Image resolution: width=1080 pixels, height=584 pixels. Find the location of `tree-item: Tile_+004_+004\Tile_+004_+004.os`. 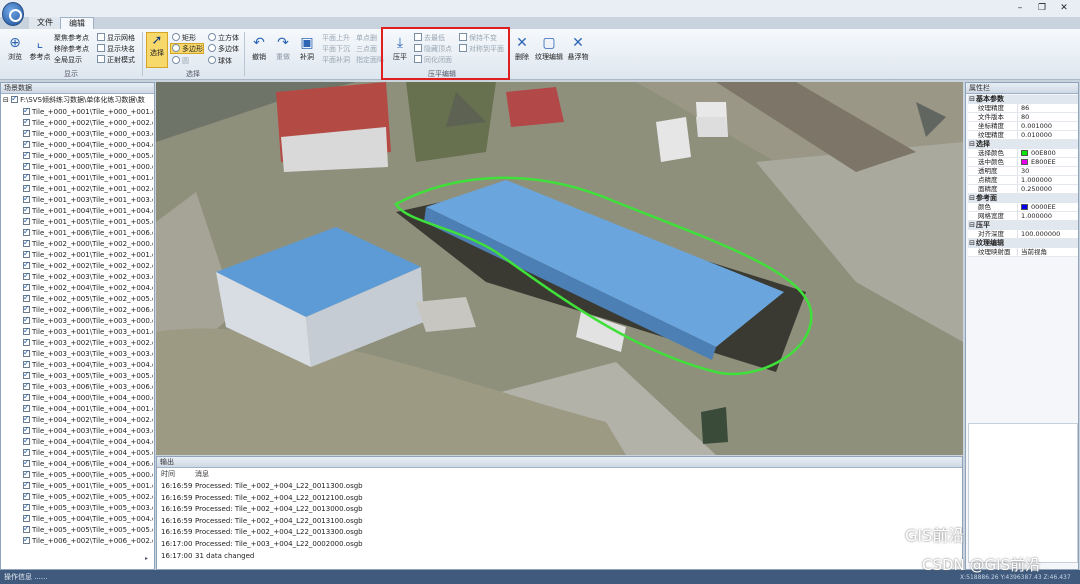

tree-item: Tile_+004_+004\Tile_+004_+004.os is located at coordinates (88, 442).